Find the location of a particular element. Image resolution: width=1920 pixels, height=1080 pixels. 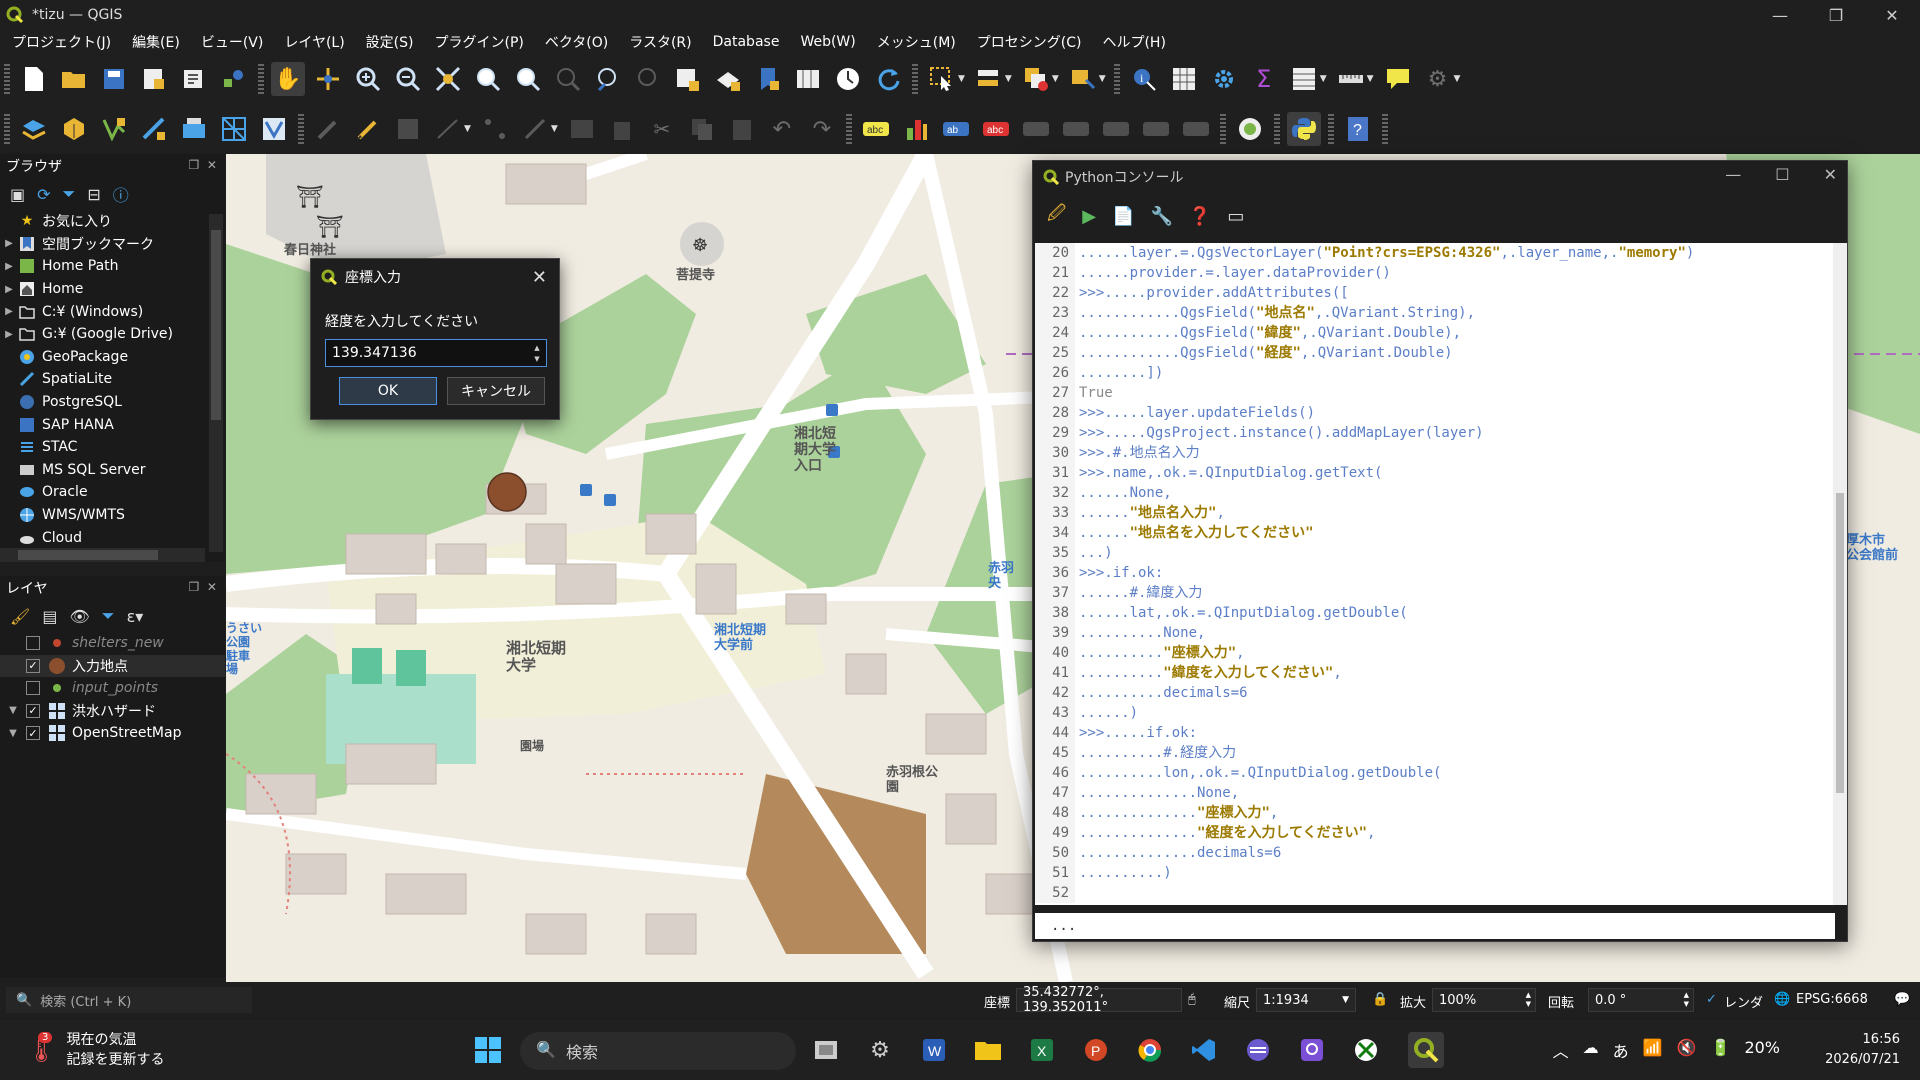

labeling-icon: abc is located at coordinates (876, 129).